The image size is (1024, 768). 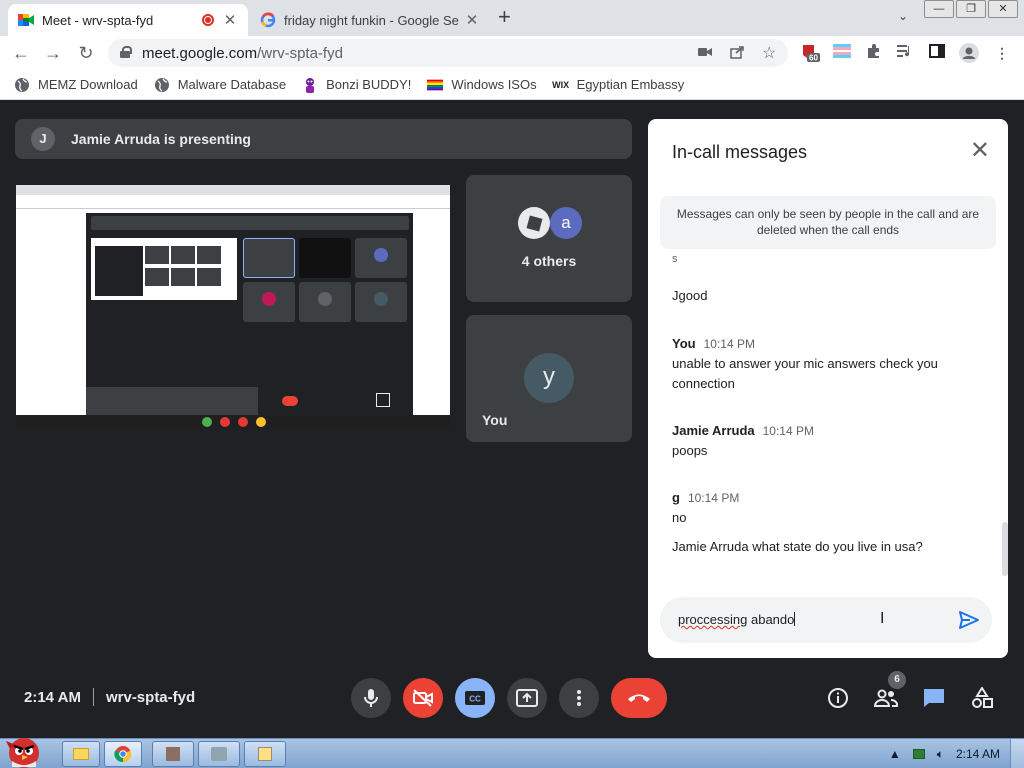 I want to click on chat-button, so click(x=934, y=698).